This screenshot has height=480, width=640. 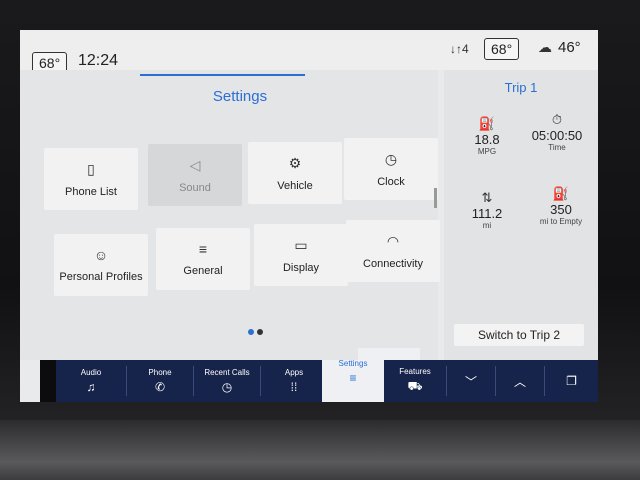 What do you see at coordinates (415, 371) in the screenshot?
I see `nav-label: Features` at bounding box center [415, 371].